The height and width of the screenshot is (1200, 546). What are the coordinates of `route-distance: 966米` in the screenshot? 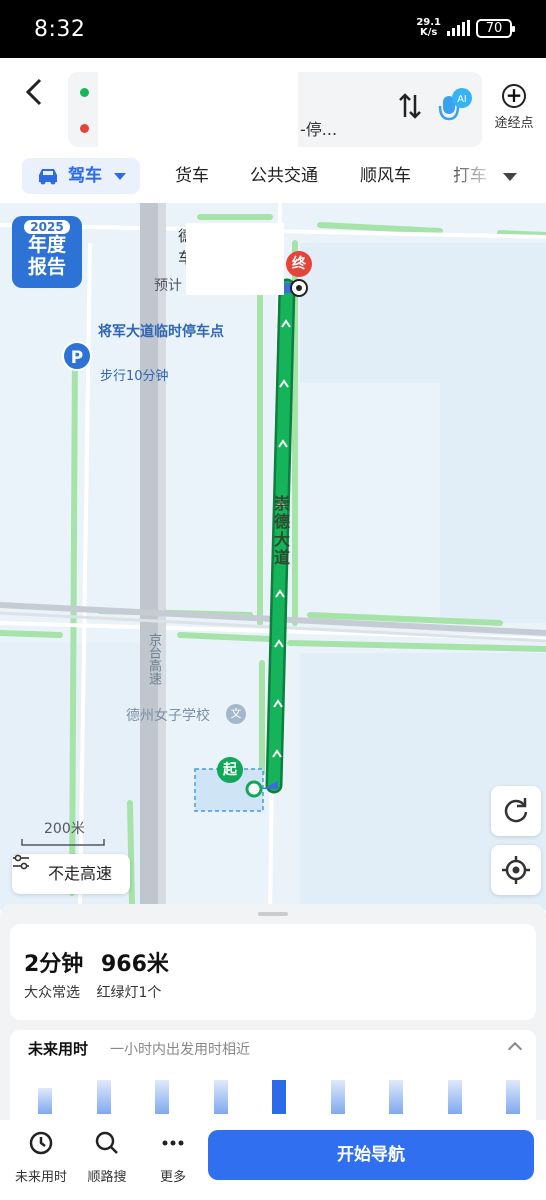 It's located at (134, 964).